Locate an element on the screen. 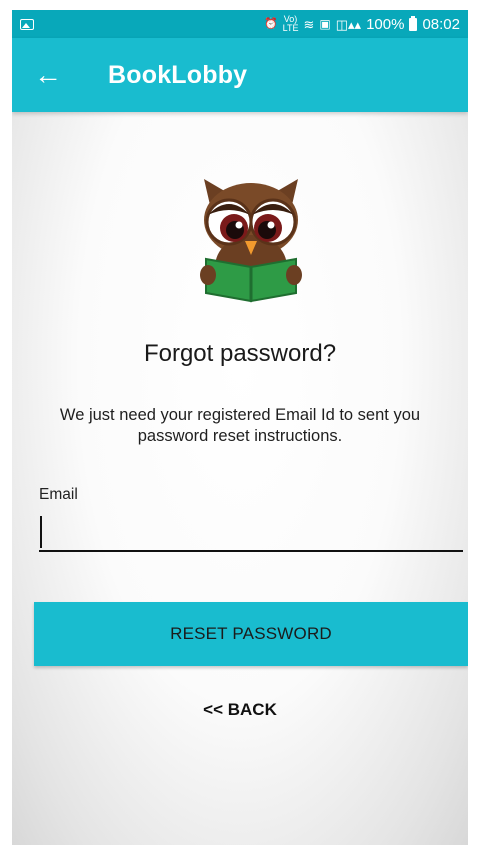 This screenshot has width=486, height=845. page-title: Forgot password? is located at coordinates (240, 353).